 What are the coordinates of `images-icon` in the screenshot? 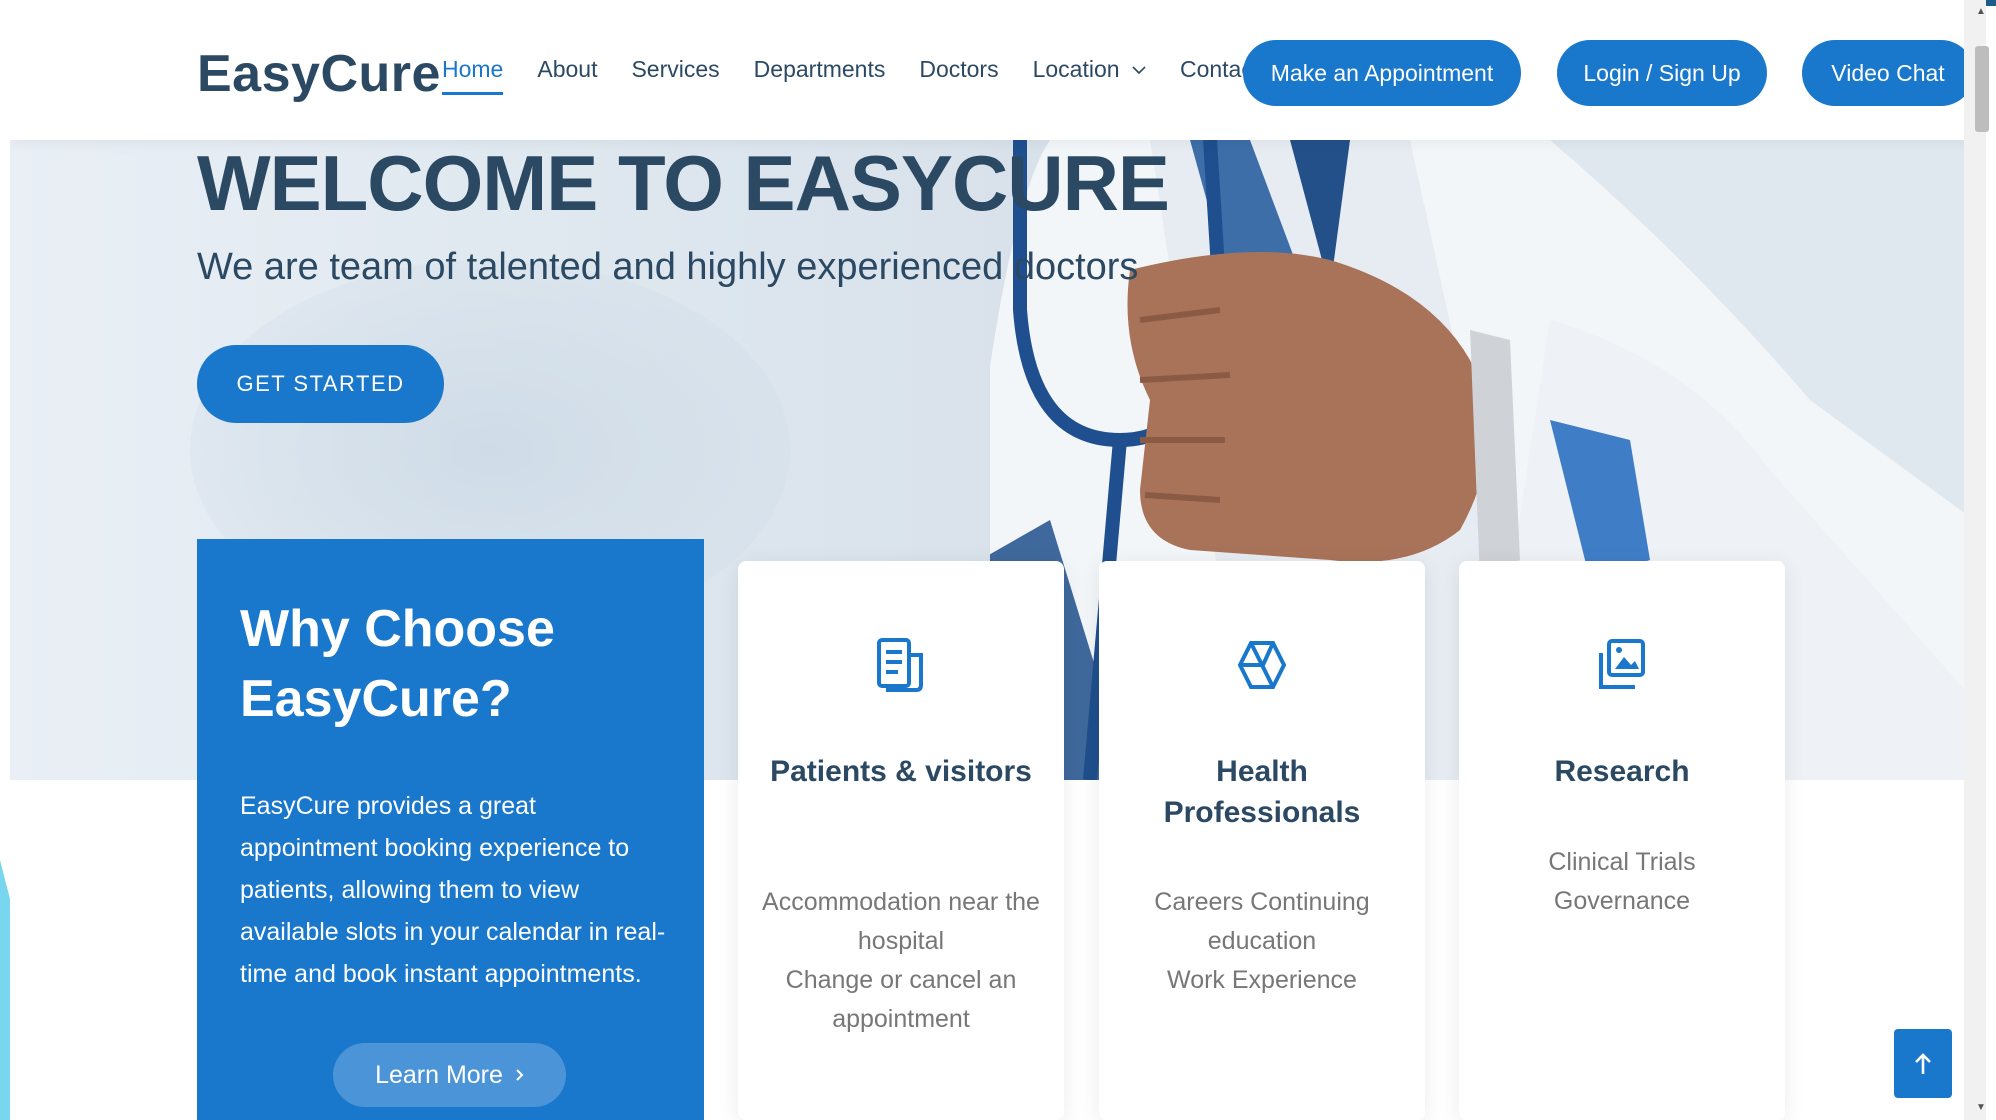 It's located at (1622, 664).